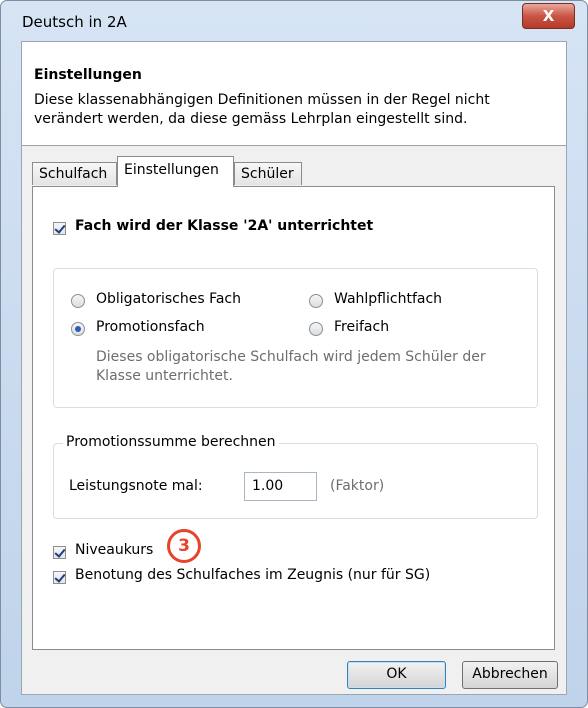 The width and height of the screenshot is (588, 708). What do you see at coordinates (136, 486) in the screenshot?
I see `factor-field-label: Leistungsnote mal:` at bounding box center [136, 486].